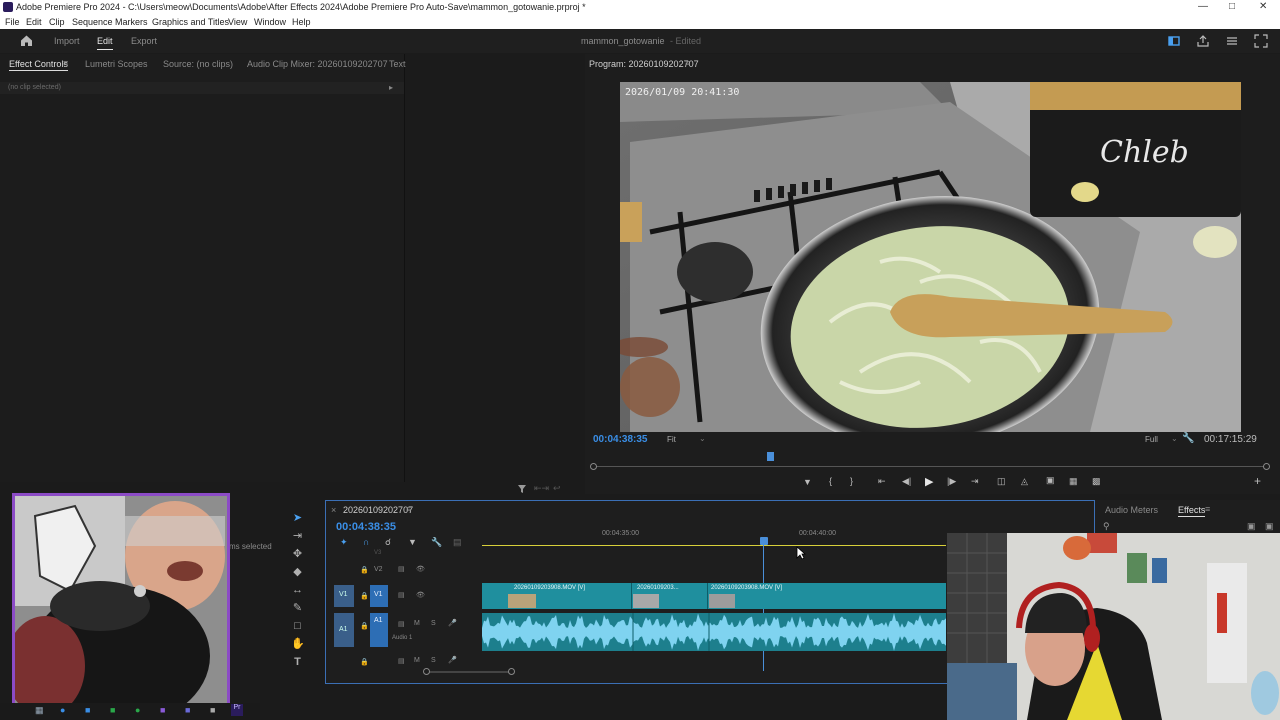 This screenshot has width=1280, height=720. Describe the element at coordinates (198, 64) in the screenshot. I see `tab-source: Source: (no clips)` at that location.